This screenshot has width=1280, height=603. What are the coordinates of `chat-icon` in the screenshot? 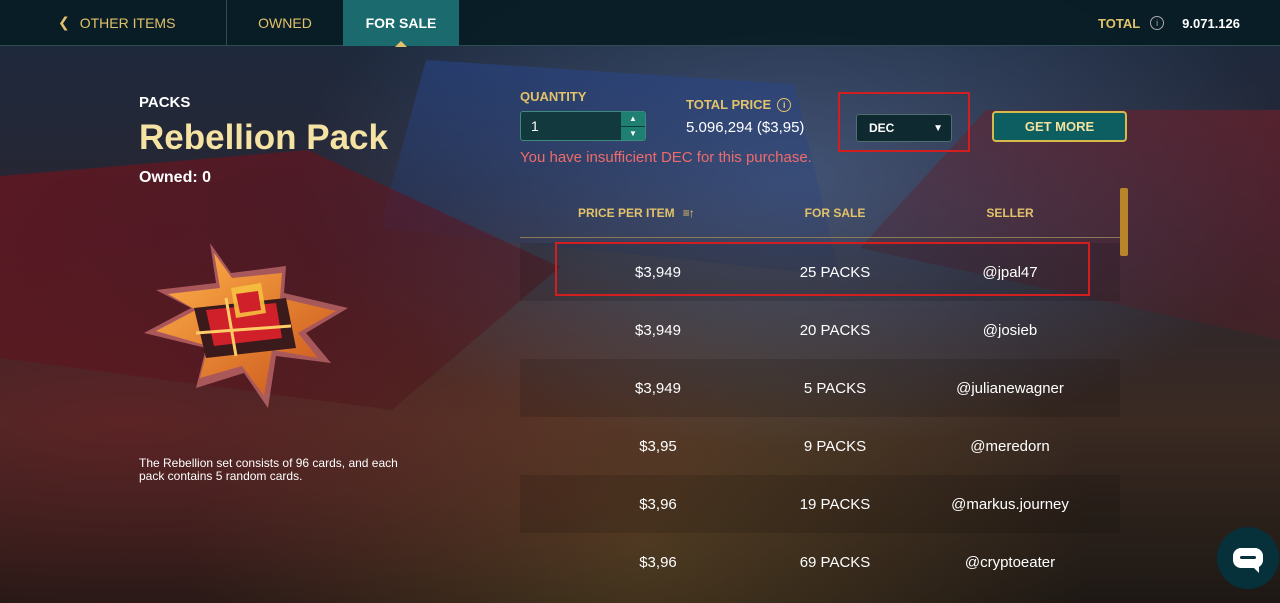 It's located at (1248, 560).